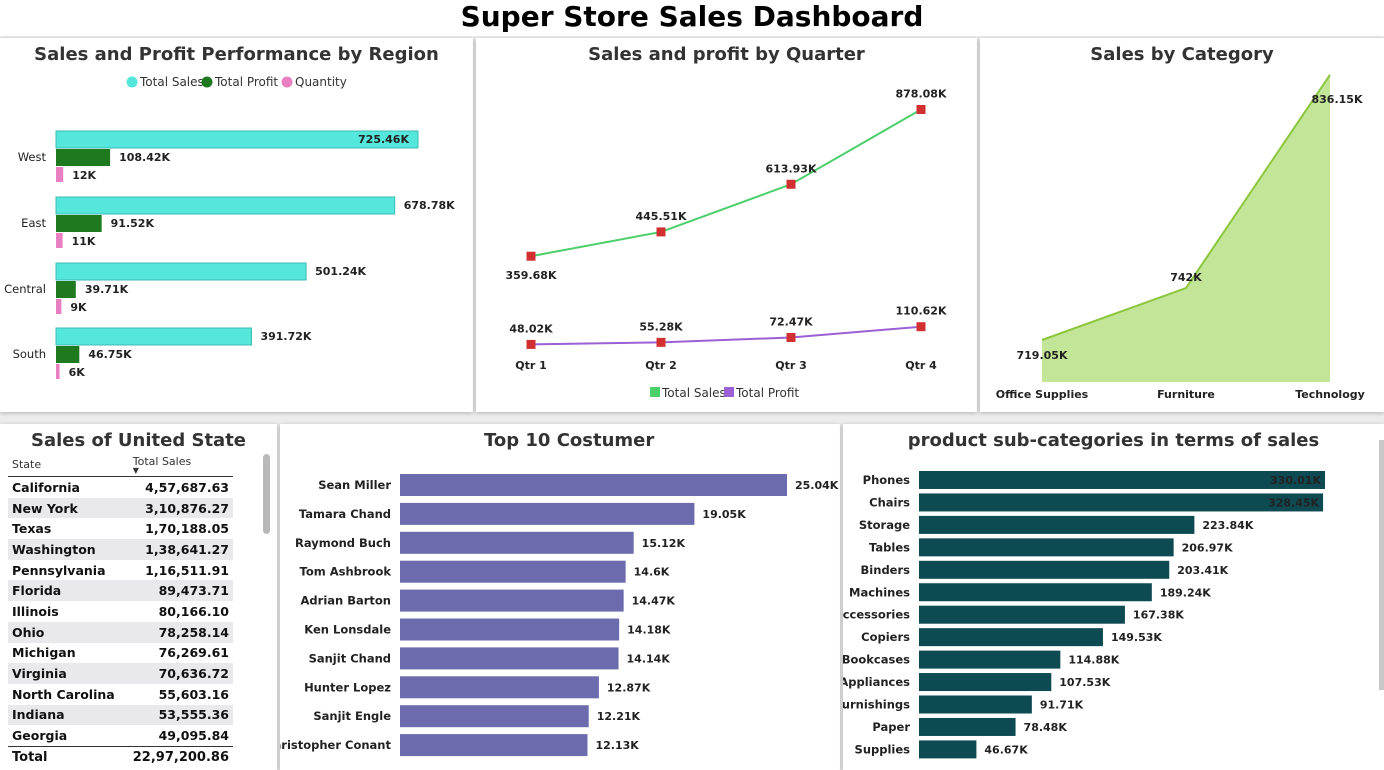 Image resolution: width=1384 pixels, height=770 pixels. I want to click on subcat-name: Appliances, so click(876, 682).